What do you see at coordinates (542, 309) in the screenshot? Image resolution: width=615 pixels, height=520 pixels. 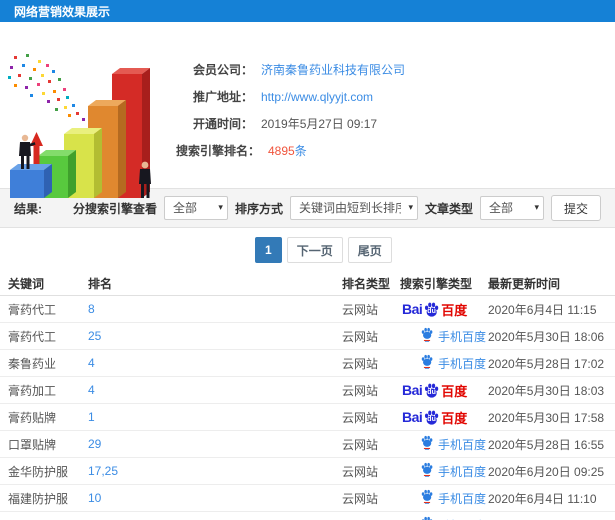 I see `updated-cell: 2020年6月4日 11:15` at bounding box center [542, 309].